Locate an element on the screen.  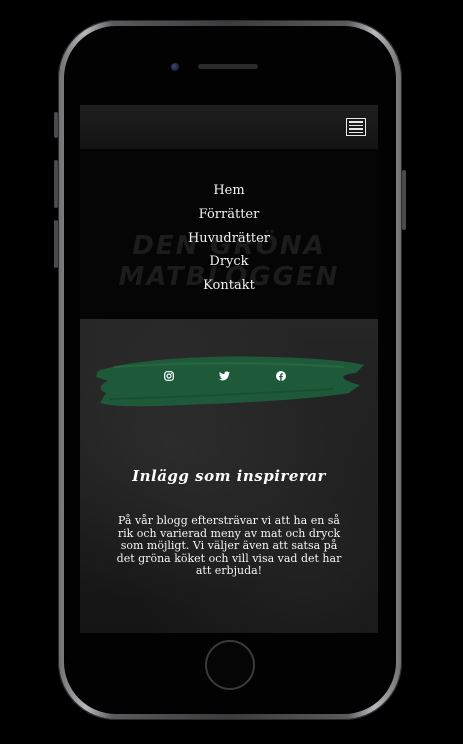
mute-switch is located at coordinates (56, 125).